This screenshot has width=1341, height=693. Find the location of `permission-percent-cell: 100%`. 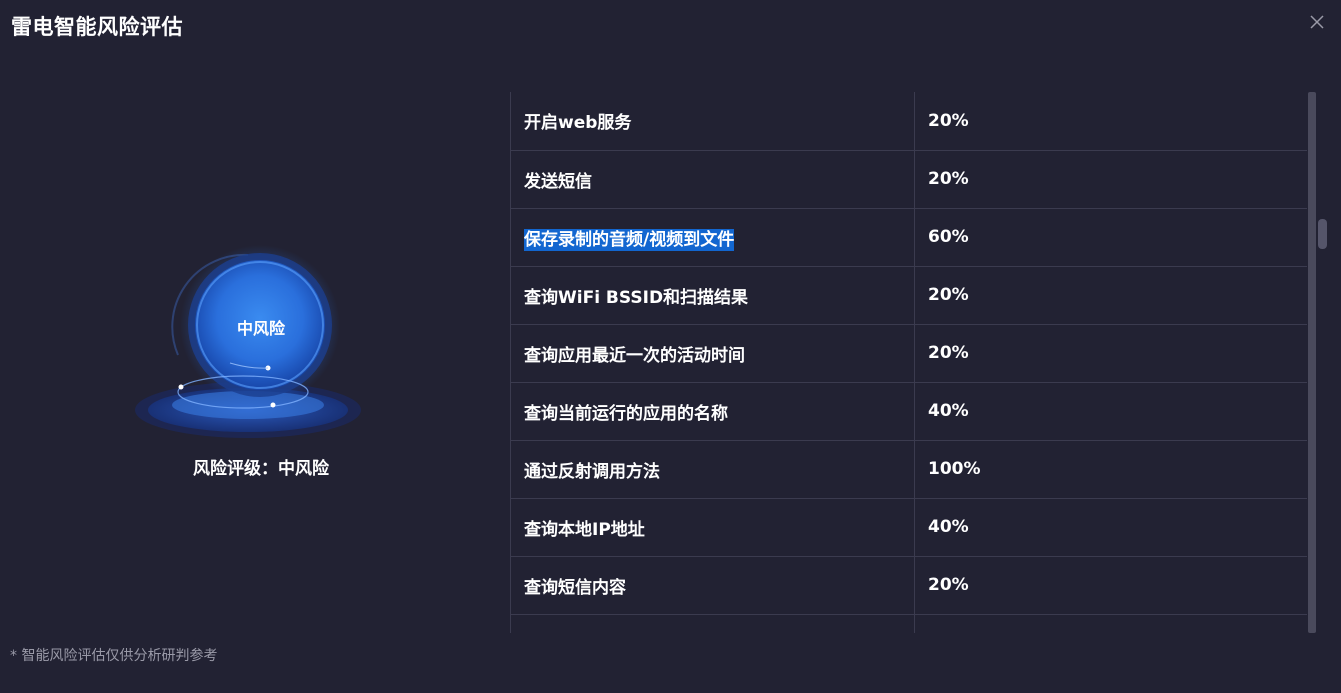

permission-percent-cell: 100% is located at coordinates (1110, 469).